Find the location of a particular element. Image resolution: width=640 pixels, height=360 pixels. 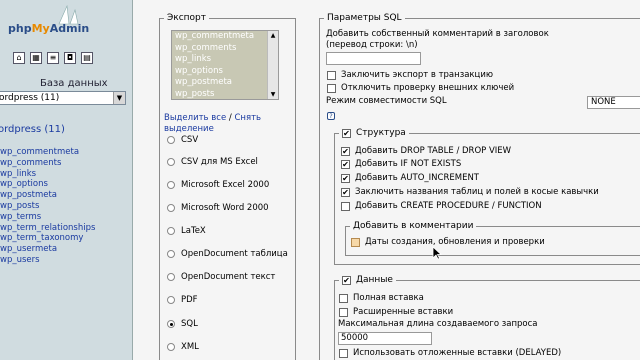

sql-icon: ≡ is located at coordinates (53, 58).